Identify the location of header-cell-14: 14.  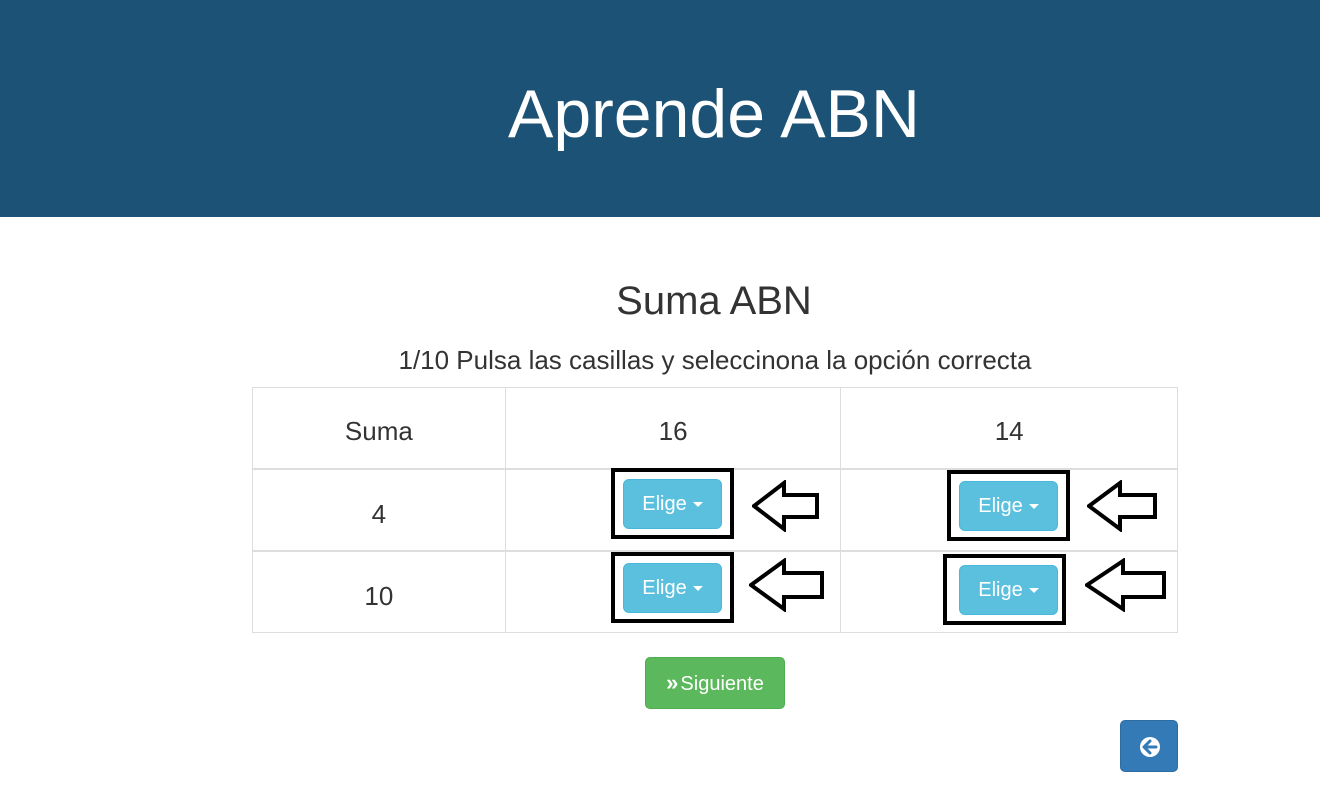
(1009, 428).